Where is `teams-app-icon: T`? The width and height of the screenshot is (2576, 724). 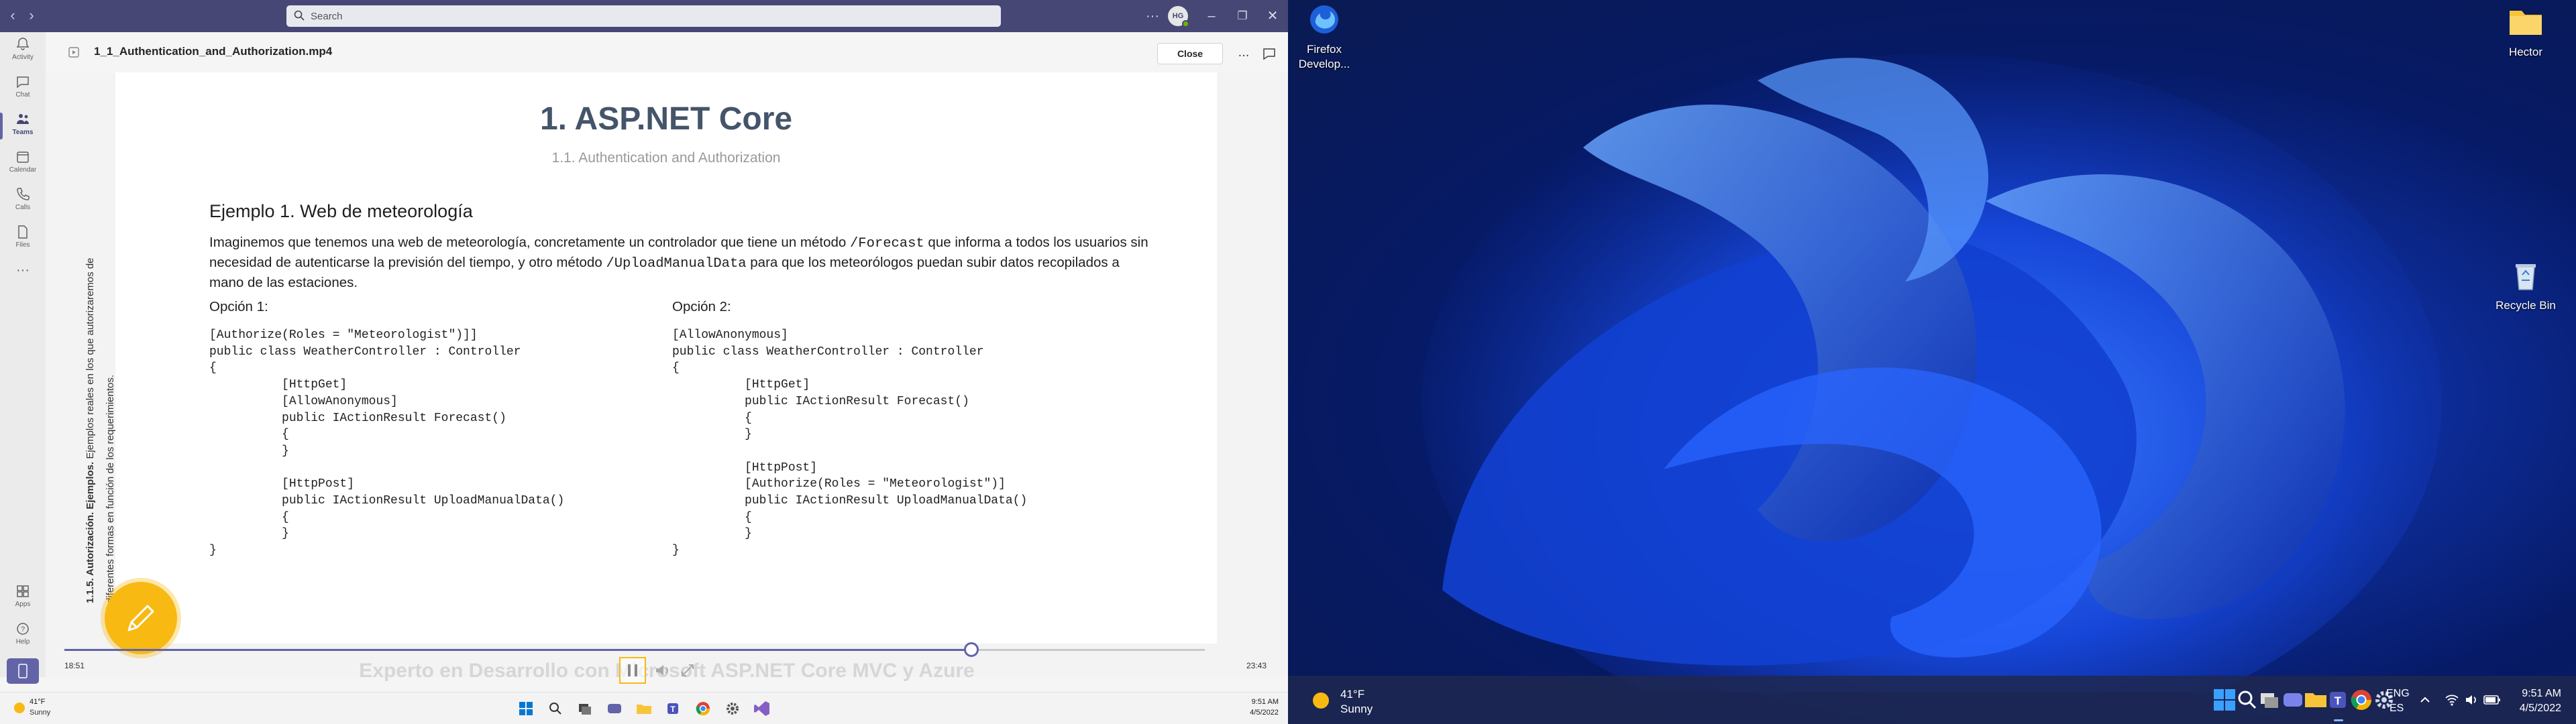
teams-app-icon: T is located at coordinates (673, 708).